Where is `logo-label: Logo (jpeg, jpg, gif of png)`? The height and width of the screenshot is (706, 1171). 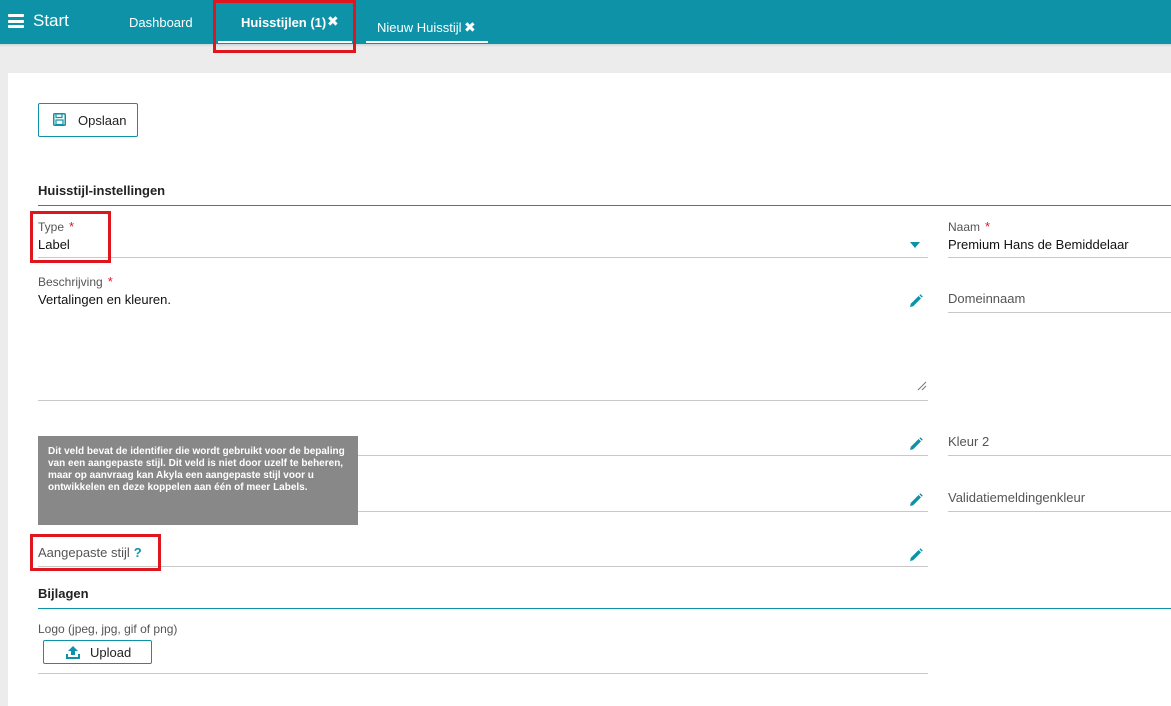
logo-label: Logo (jpeg, jpg, gif of png) is located at coordinates (108, 629).